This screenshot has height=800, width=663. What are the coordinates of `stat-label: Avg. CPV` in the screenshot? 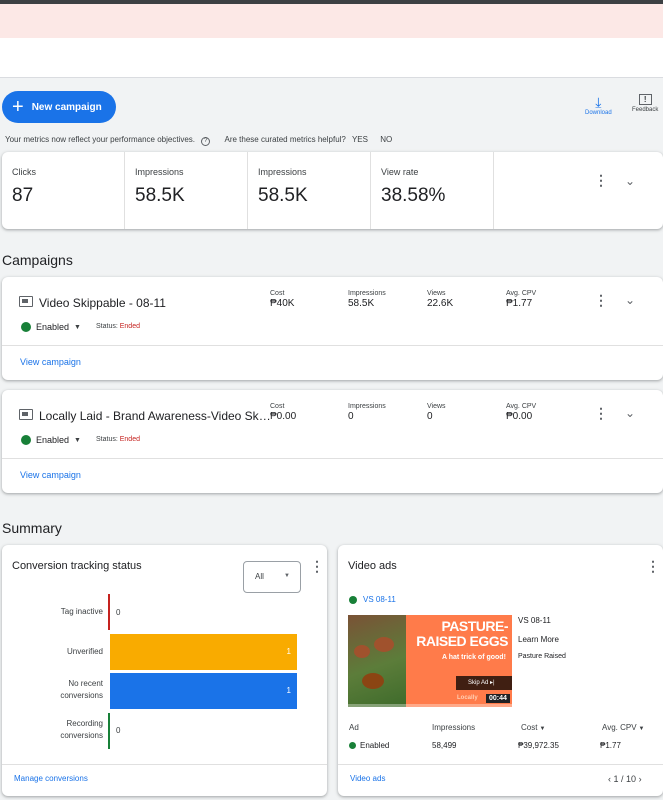 It's located at (521, 406).